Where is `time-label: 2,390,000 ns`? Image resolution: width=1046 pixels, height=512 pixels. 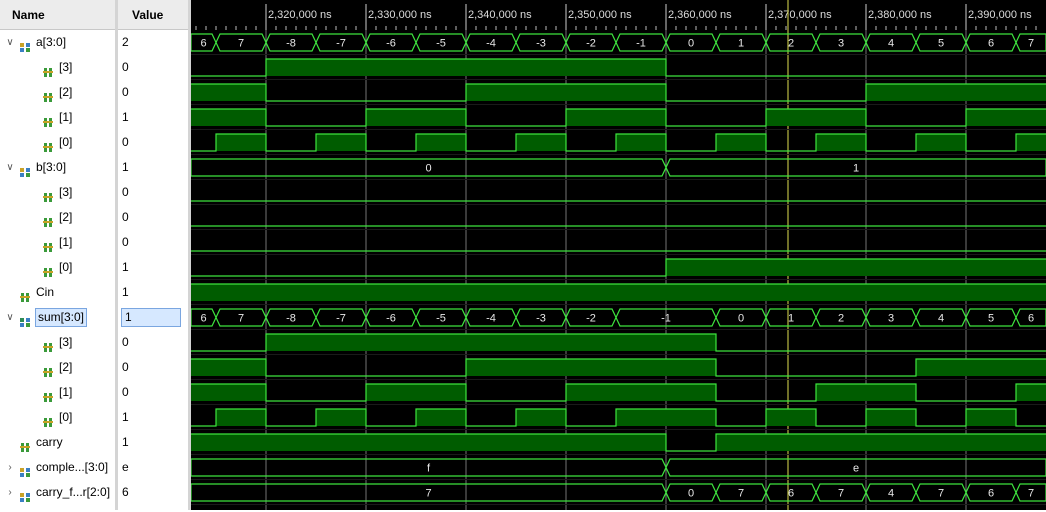 time-label: 2,390,000 ns is located at coordinates (1000, 15).